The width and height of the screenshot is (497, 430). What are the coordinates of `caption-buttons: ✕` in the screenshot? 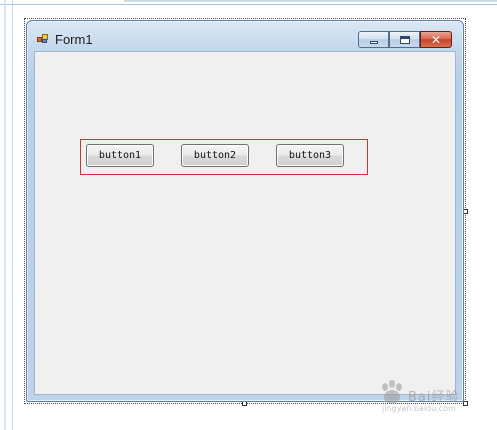 It's located at (407, 39).